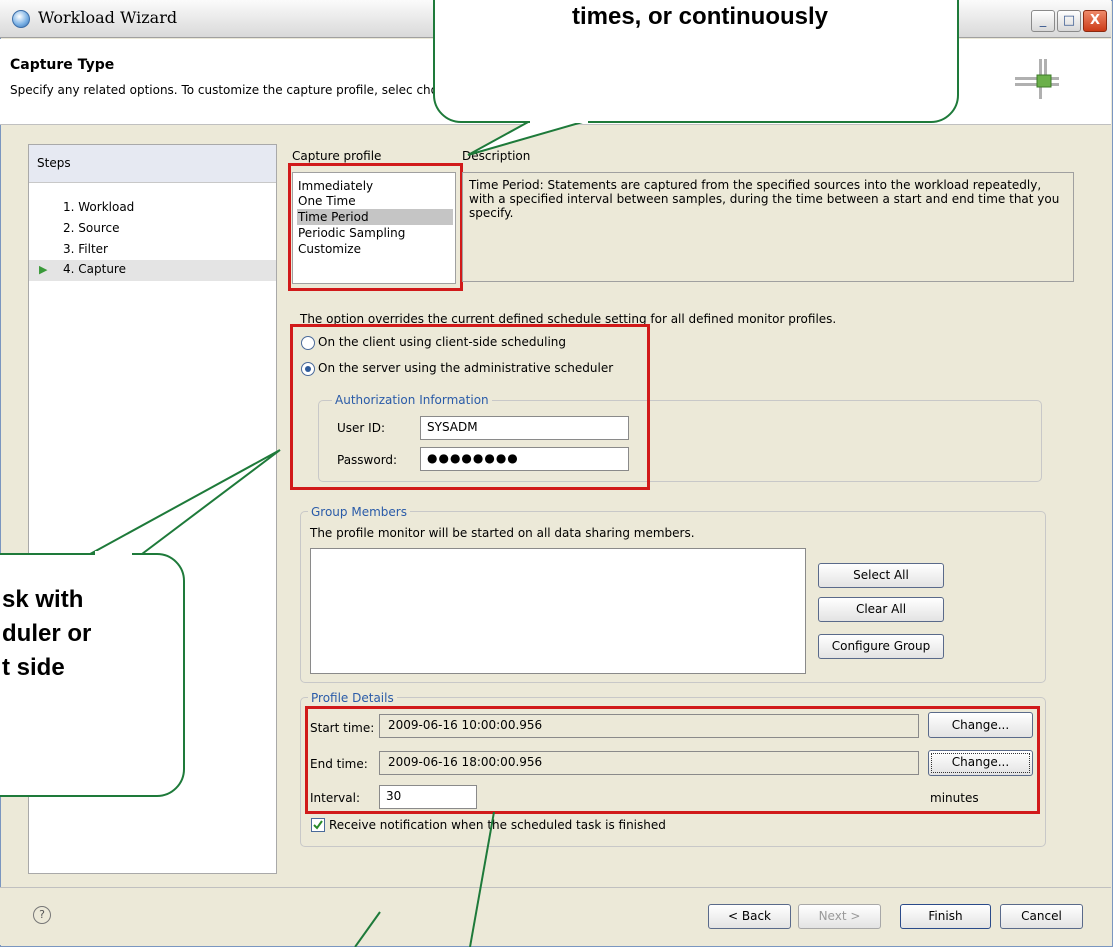 The image size is (1113, 947). Describe the element at coordinates (47, 633) in the screenshot. I see `left-callout-text: sk with duler or t side` at that location.